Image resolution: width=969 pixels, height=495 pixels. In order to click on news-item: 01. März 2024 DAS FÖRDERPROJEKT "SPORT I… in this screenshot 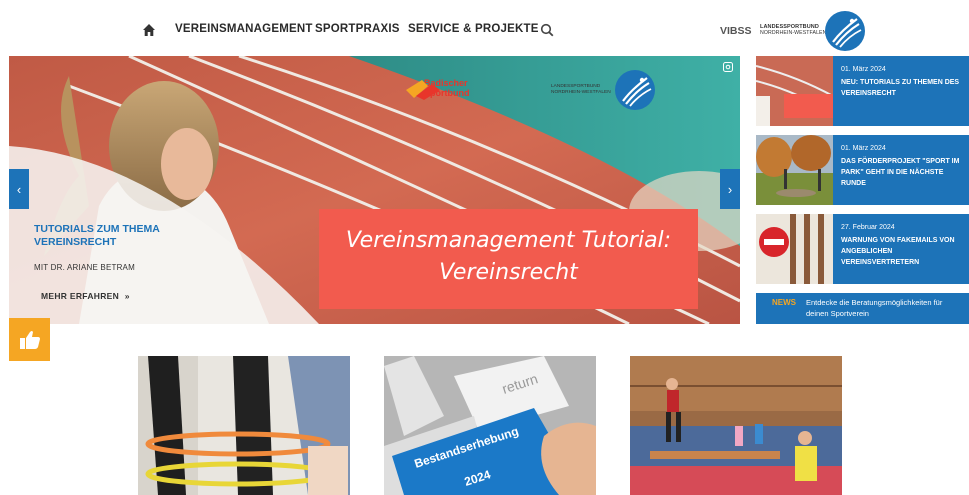, I will do `click(862, 170)`.